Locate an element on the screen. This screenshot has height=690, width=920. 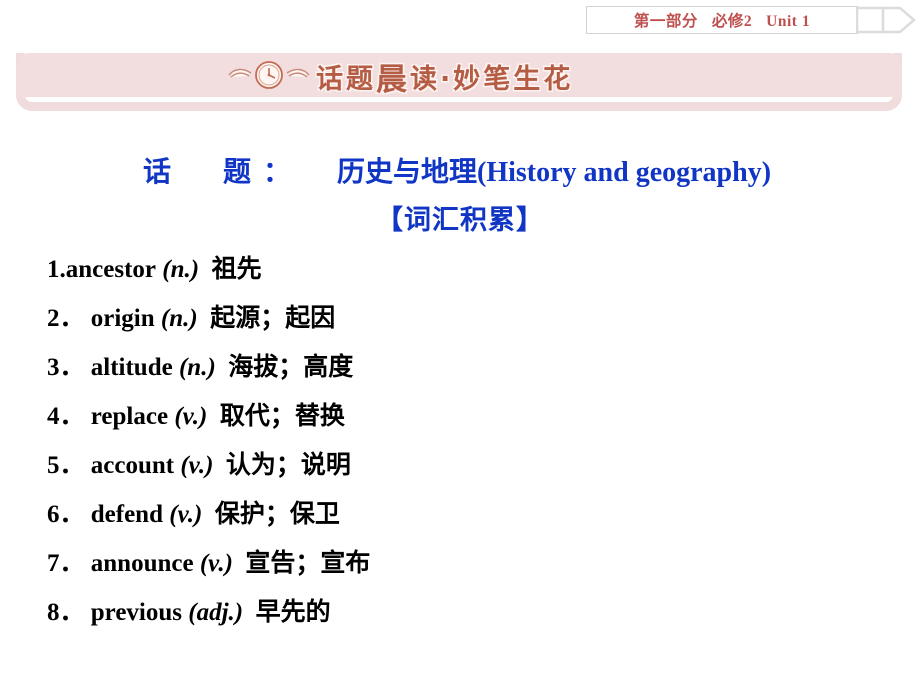
item-meaning: 早先的 is located at coordinates (293, 612).